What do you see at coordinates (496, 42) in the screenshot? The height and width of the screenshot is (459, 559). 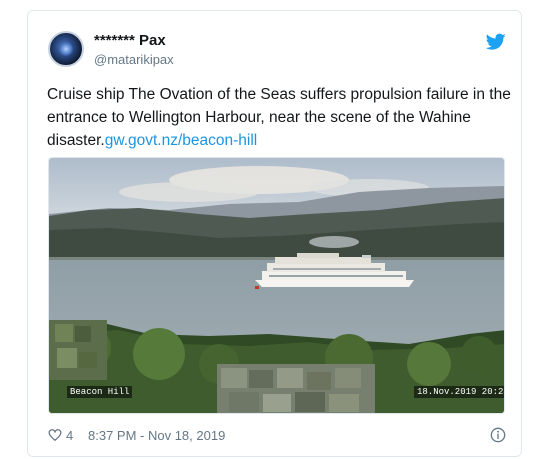 I see `twitter-bird-icon` at bounding box center [496, 42].